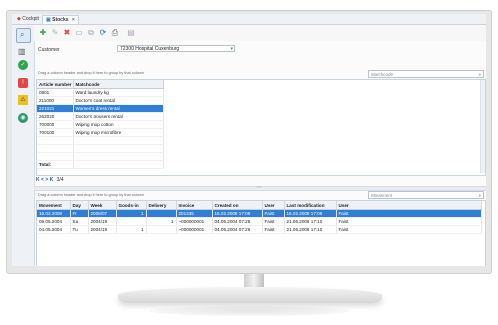 The width and height of the screenshot is (498, 325). I want to click on close-icon: ×, so click(73, 20).